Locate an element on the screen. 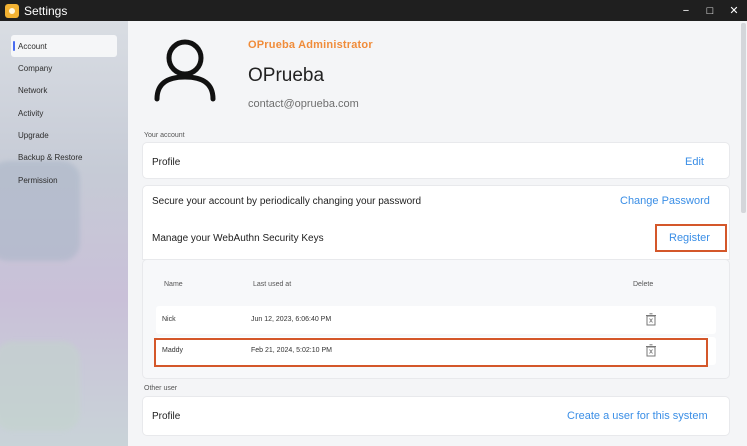  sidebar-item-backup-restore: Backup & Restore is located at coordinates (64, 157).